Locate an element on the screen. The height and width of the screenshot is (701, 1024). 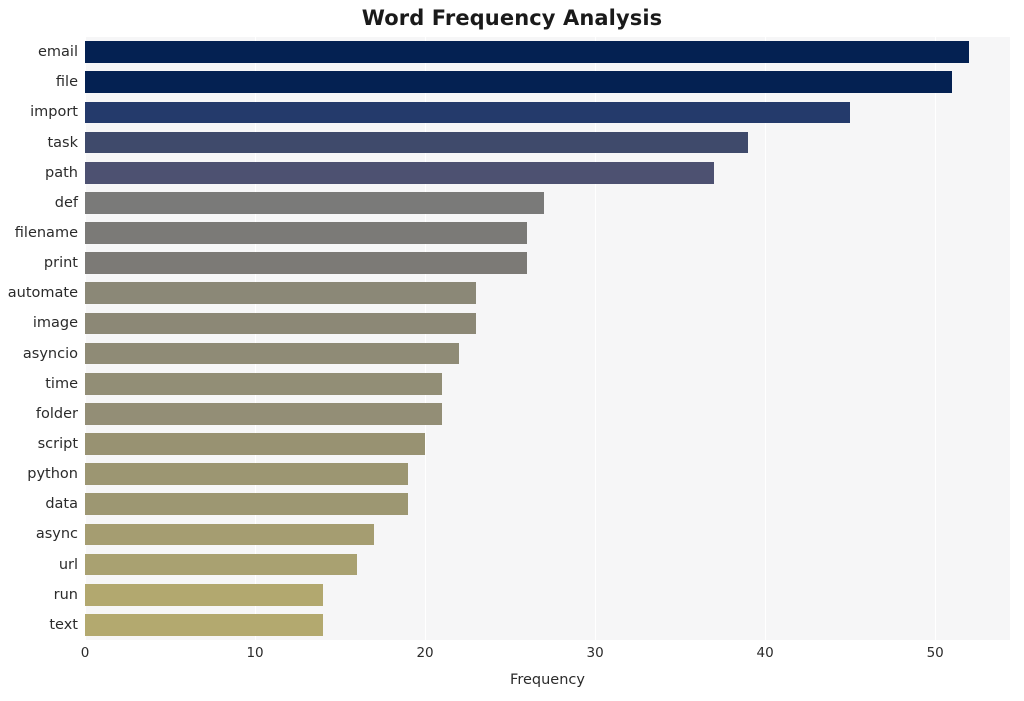
y-tick-label-text: text is located at coordinates (63, 624).